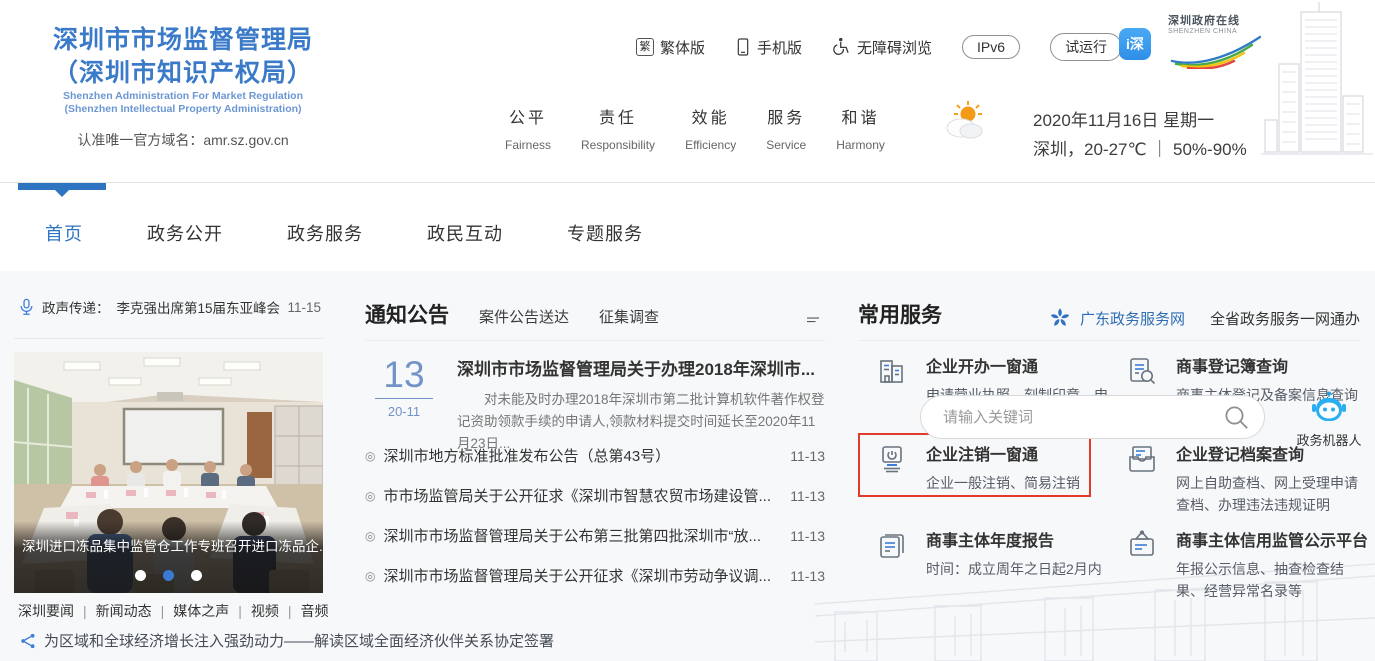  What do you see at coordinates (57, 611) in the screenshot?
I see `link-shenzhen-news: 深圳要闻` at bounding box center [57, 611].